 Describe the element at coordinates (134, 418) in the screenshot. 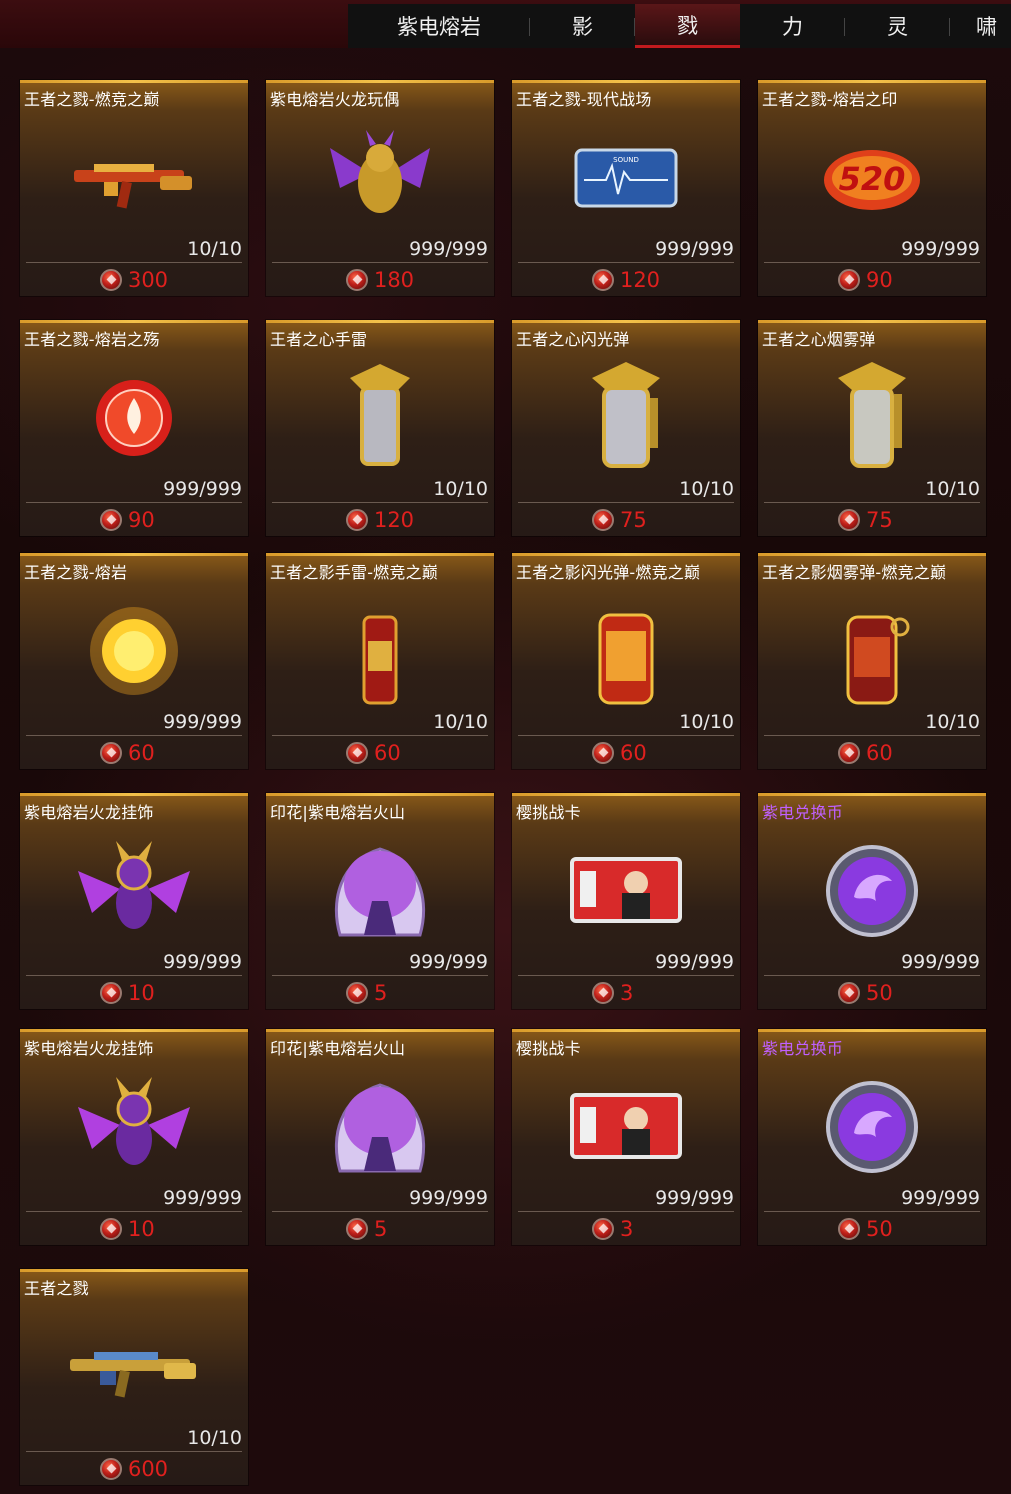

I see `flame-emblem-icon` at that location.